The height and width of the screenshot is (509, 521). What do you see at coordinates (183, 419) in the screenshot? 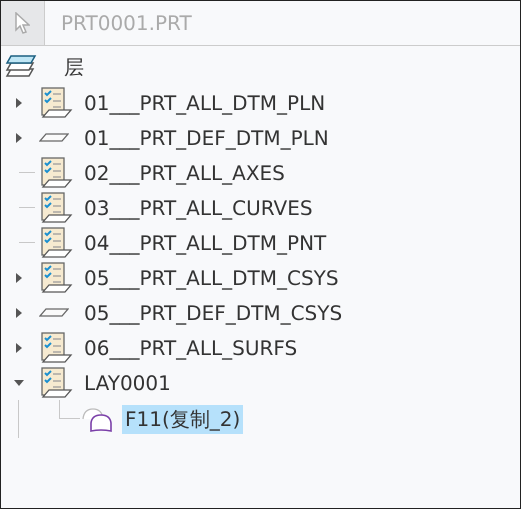
I see `feature-item: F11(复制_2)` at bounding box center [183, 419].